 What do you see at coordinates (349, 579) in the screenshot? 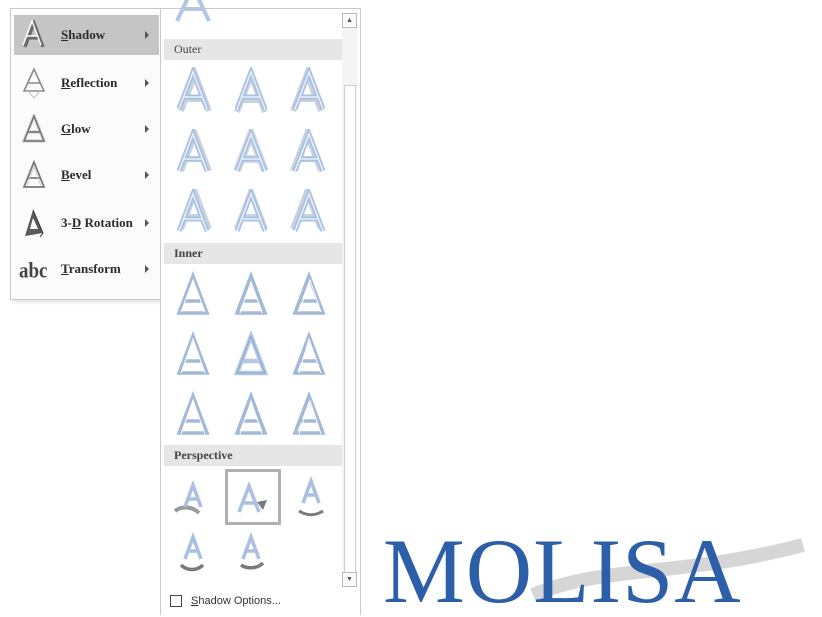
I see `scroll-down-icon: ▼` at bounding box center [349, 579].